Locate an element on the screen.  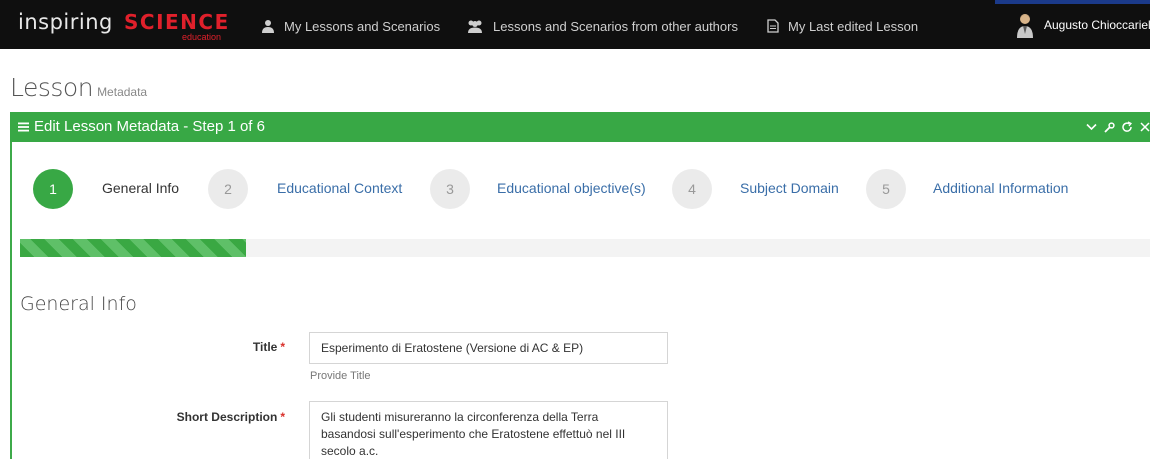
nav-other-authors: Lessons and Scenarios from other authors is located at coordinates (602, 26).